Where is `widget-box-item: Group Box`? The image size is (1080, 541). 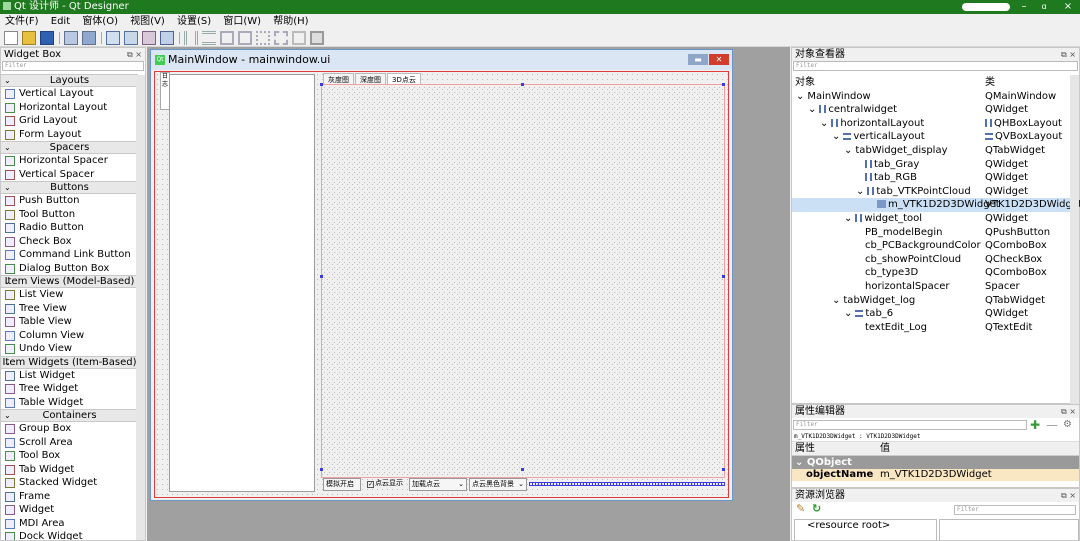
widget-box-item: Group Box is located at coordinates (69, 429).